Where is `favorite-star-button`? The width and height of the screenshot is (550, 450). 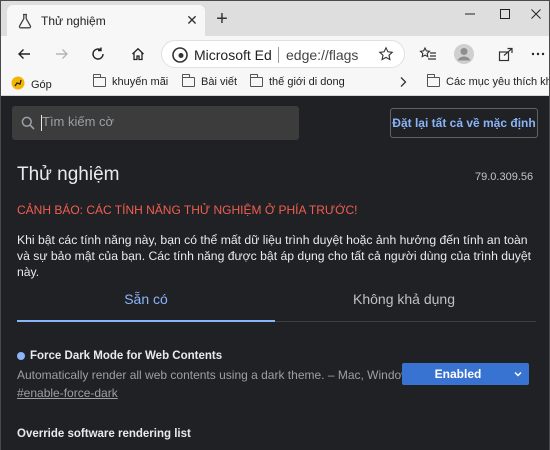 favorite-star-button is located at coordinates (386, 54).